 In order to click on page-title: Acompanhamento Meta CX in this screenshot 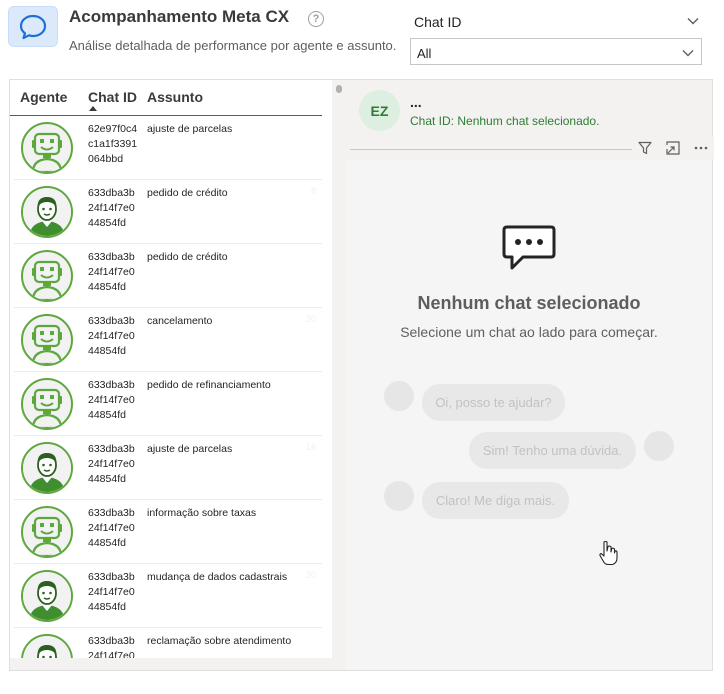, I will do `click(179, 16)`.